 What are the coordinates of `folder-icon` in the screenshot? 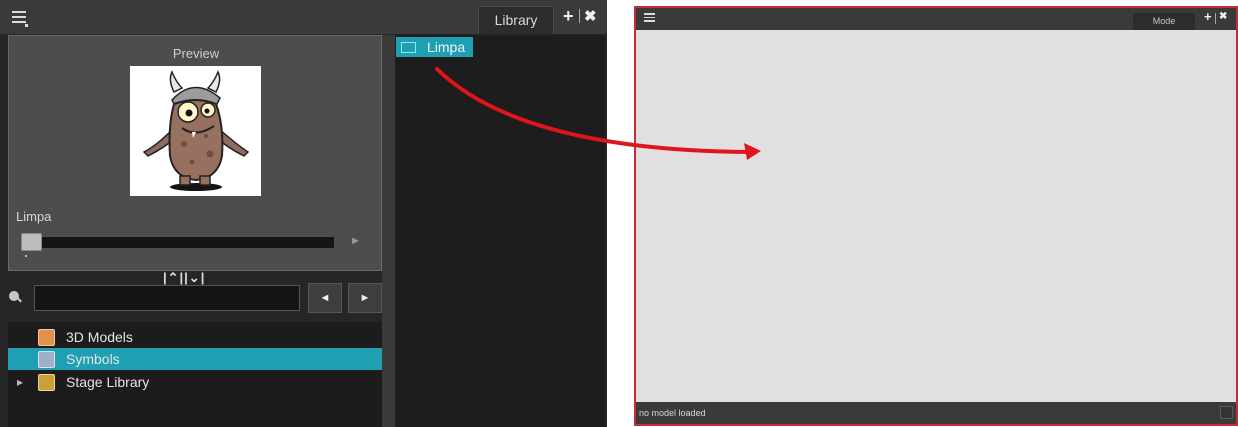 It's located at (408, 47).